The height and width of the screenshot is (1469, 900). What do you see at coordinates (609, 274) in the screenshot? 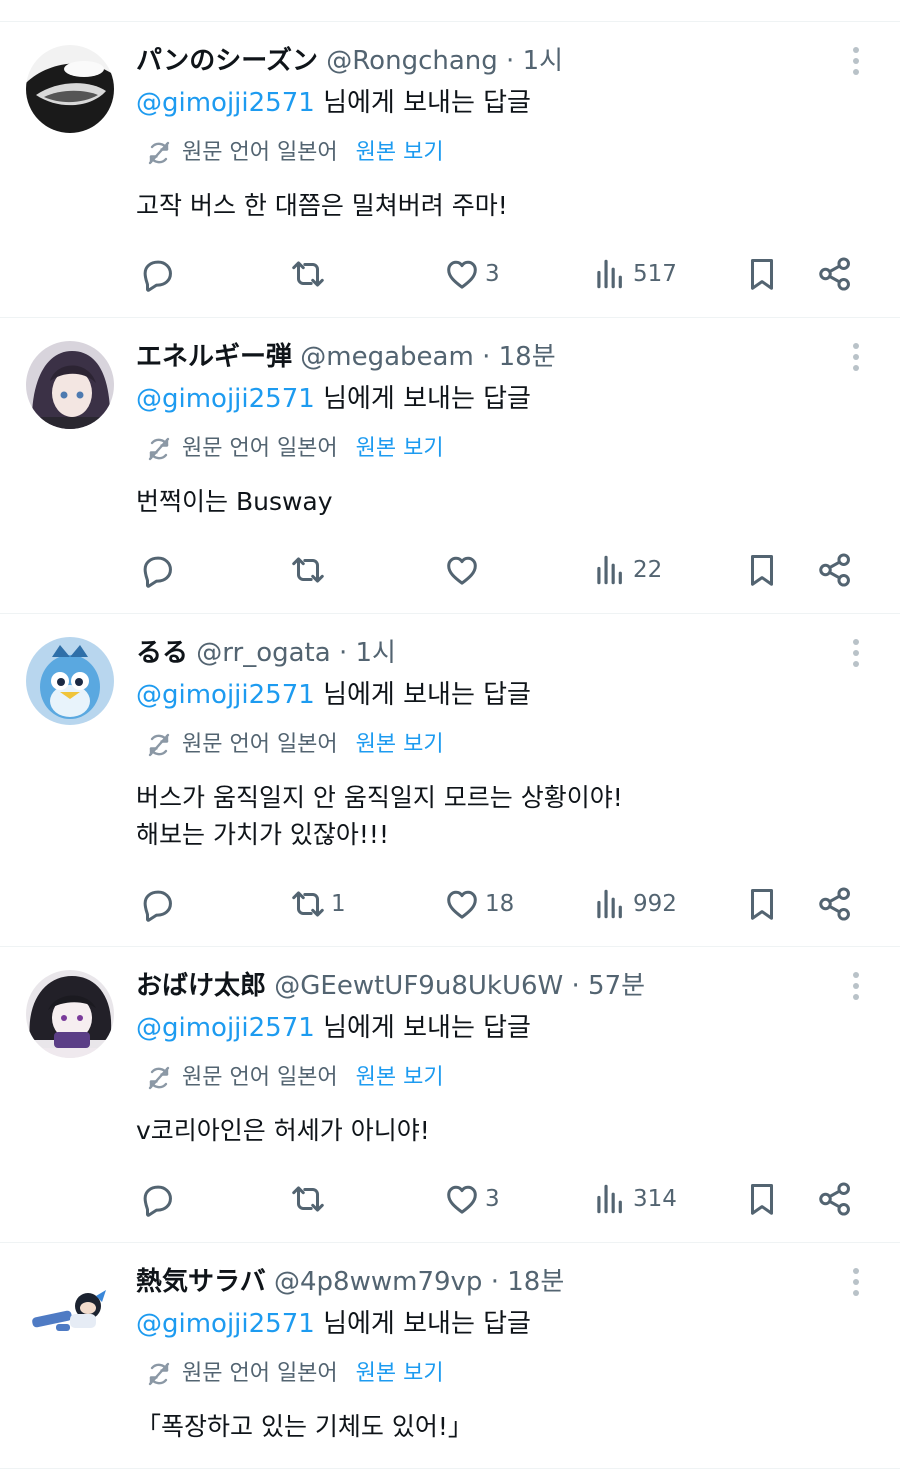
I see `views-icon` at bounding box center [609, 274].